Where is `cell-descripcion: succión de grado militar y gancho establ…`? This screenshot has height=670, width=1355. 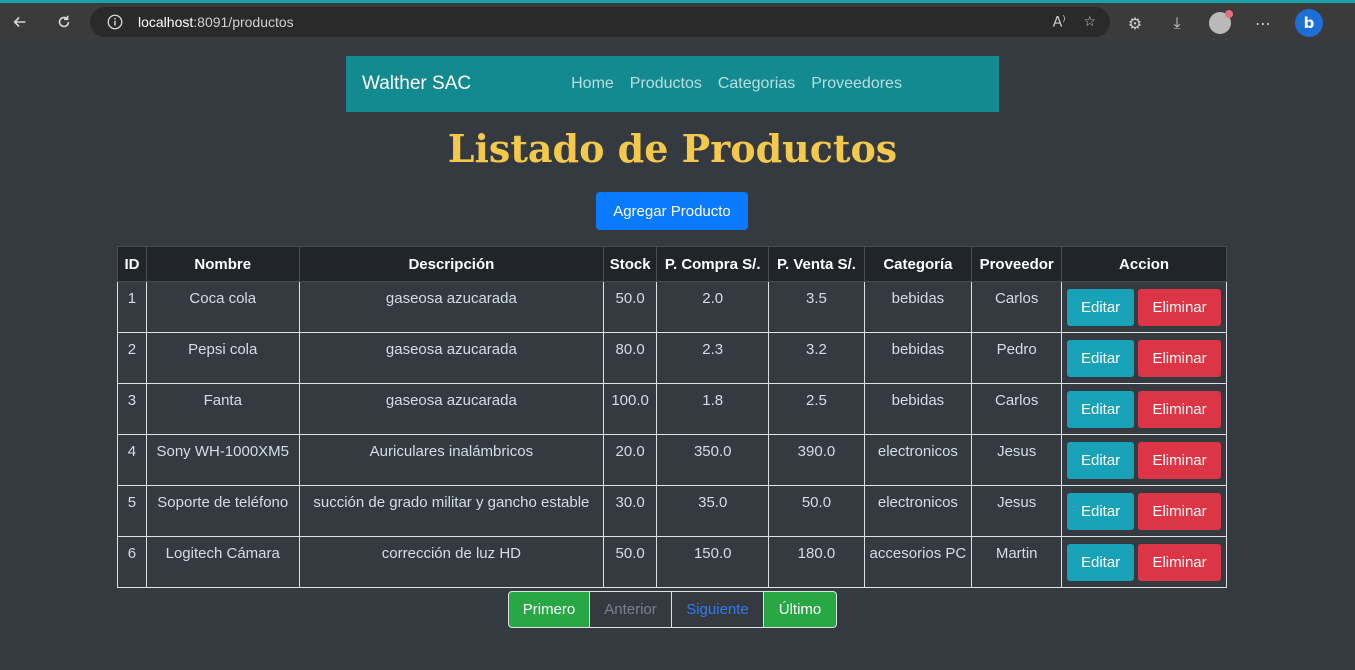
cell-descripcion: succión de grado militar y gancho establ… is located at coordinates (451, 511).